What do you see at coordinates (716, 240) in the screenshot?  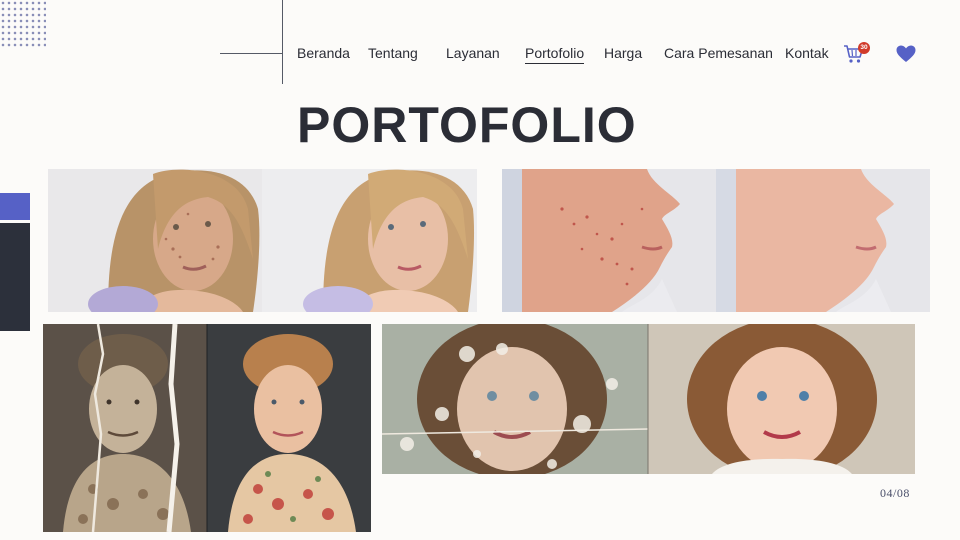 I see `acne-profile-before-after-image` at bounding box center [716, 240].